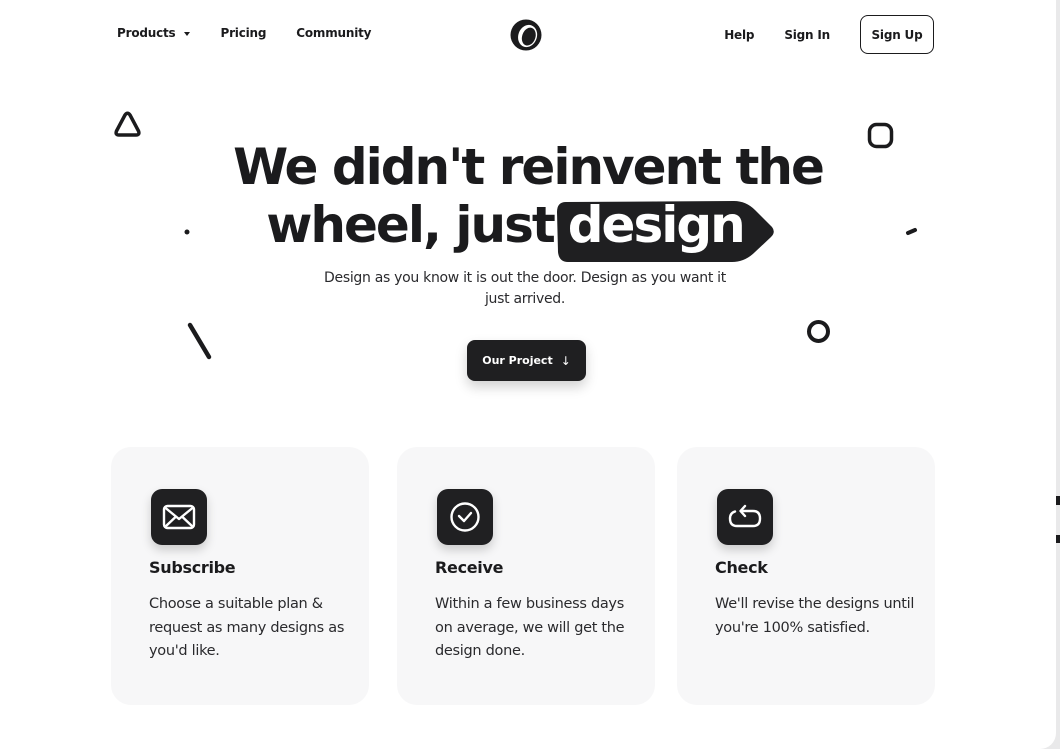 Image resolution: width=1060 pixels, height=749 pixels. I want to click on hero-highlight-text: design, so click(656, 225).